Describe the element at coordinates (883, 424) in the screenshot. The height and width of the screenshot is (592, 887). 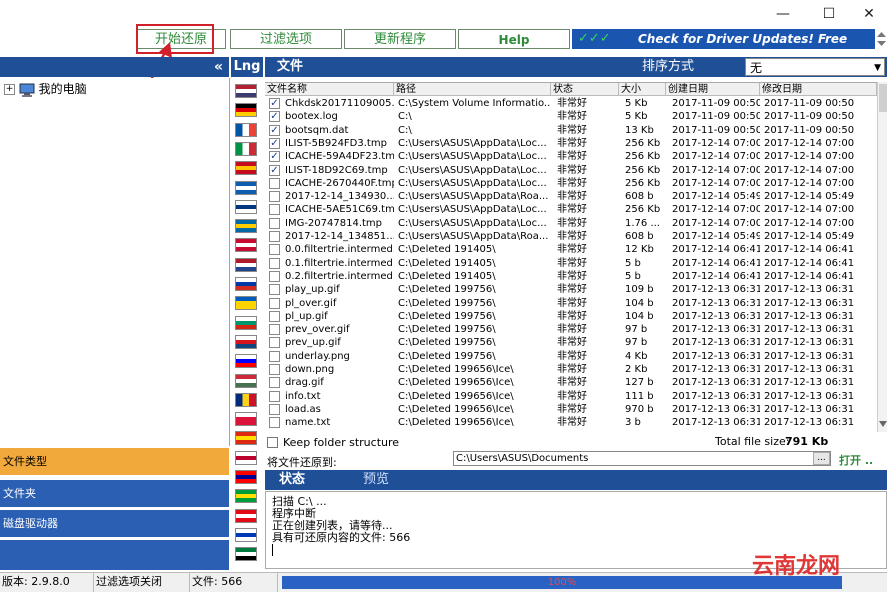
I see `scroll-down-icon` at that location.